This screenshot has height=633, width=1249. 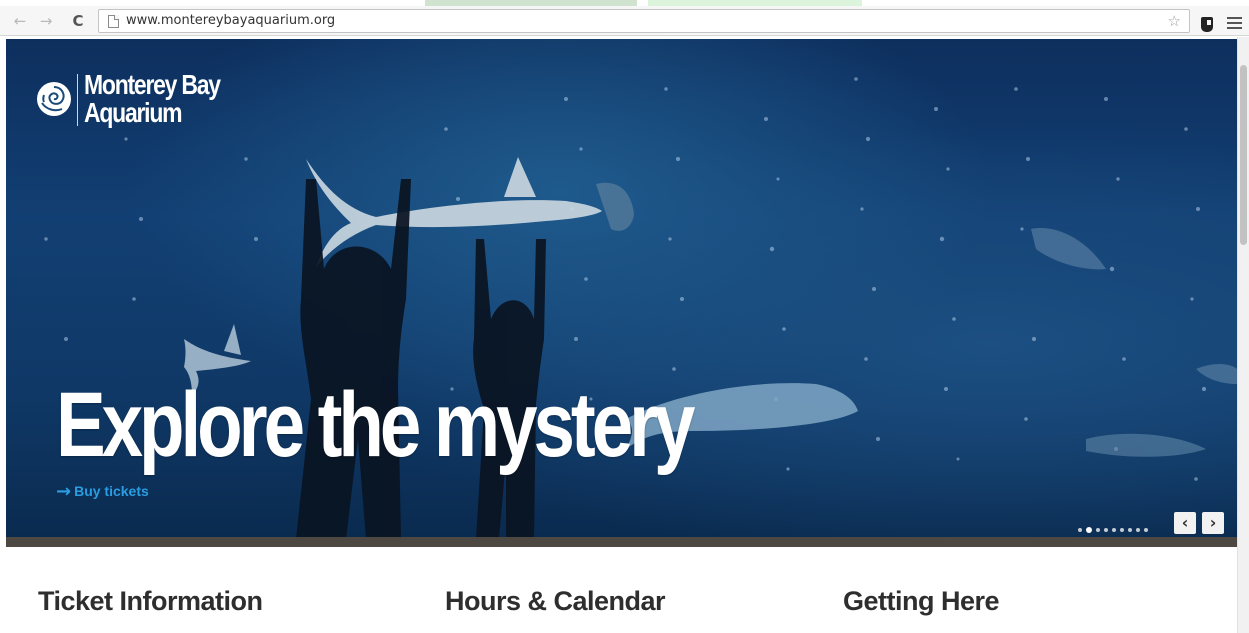 I want to click on logo-wordmark: Monterey Bay Aquarium, so click(x=153, y=99).